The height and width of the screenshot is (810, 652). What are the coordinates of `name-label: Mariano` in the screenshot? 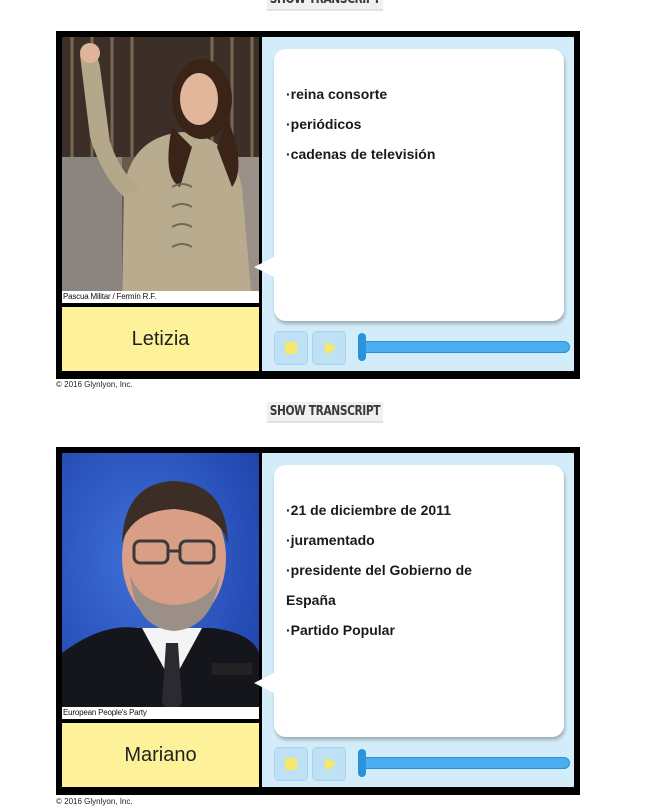 It's located at (160, 755).